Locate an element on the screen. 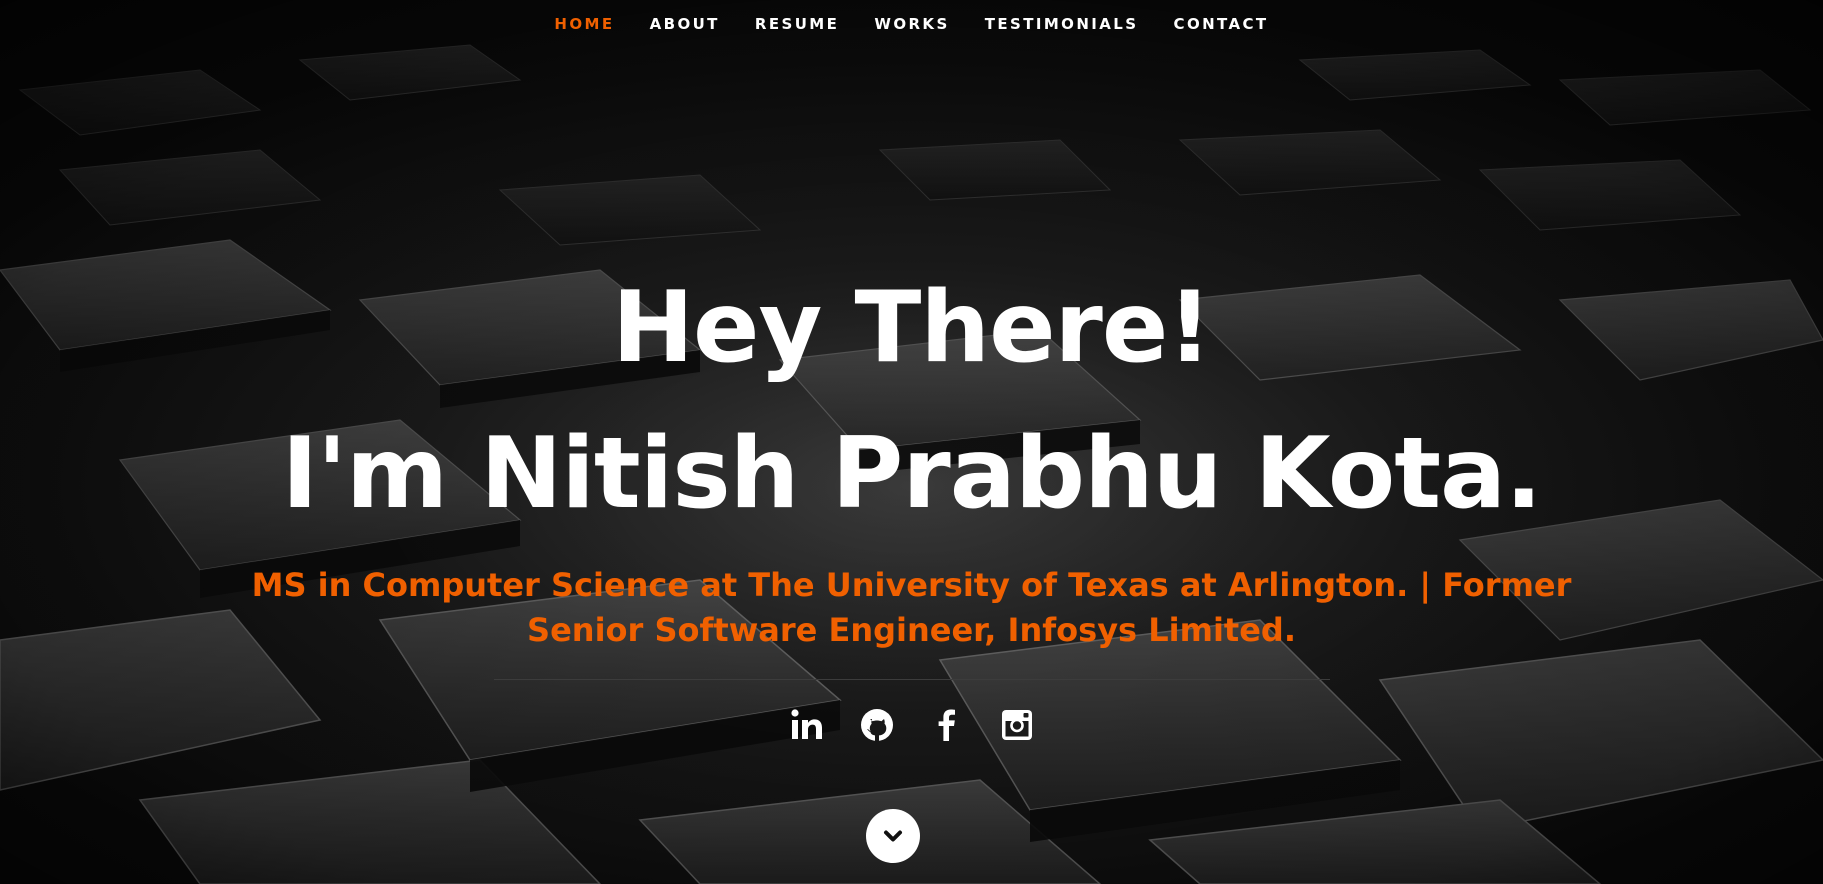 The width and height of the screenshot is (1823, 884). social-links is located at coordinates (911, 725).